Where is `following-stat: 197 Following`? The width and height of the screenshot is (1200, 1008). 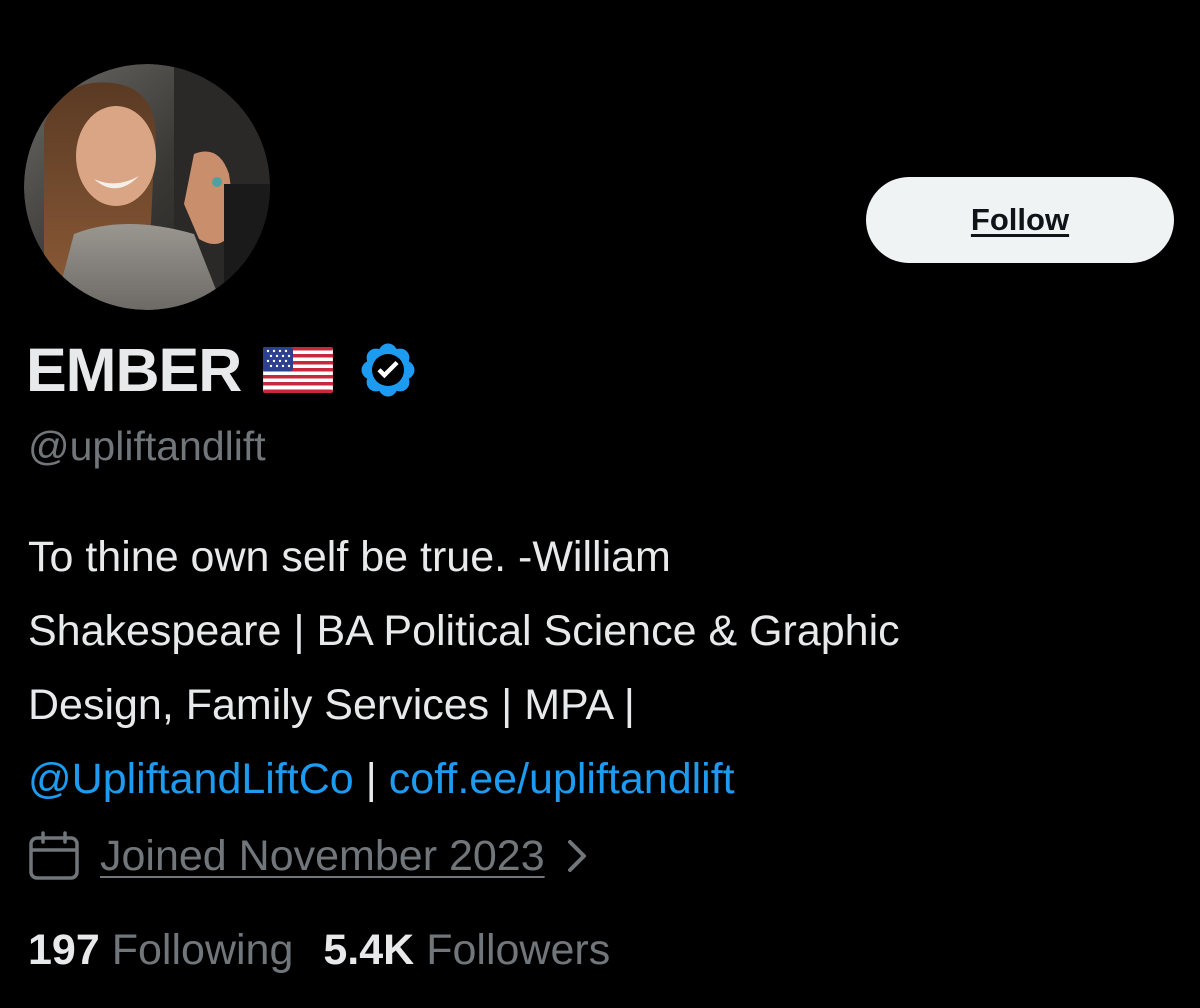
following-stat: 197 Following is located at coordinates (160, 950).